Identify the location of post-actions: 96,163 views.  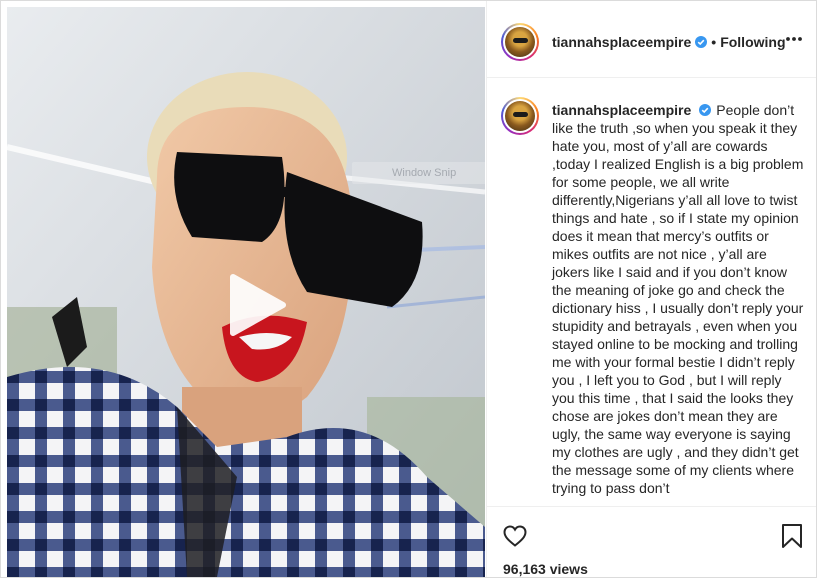
(651, 541).